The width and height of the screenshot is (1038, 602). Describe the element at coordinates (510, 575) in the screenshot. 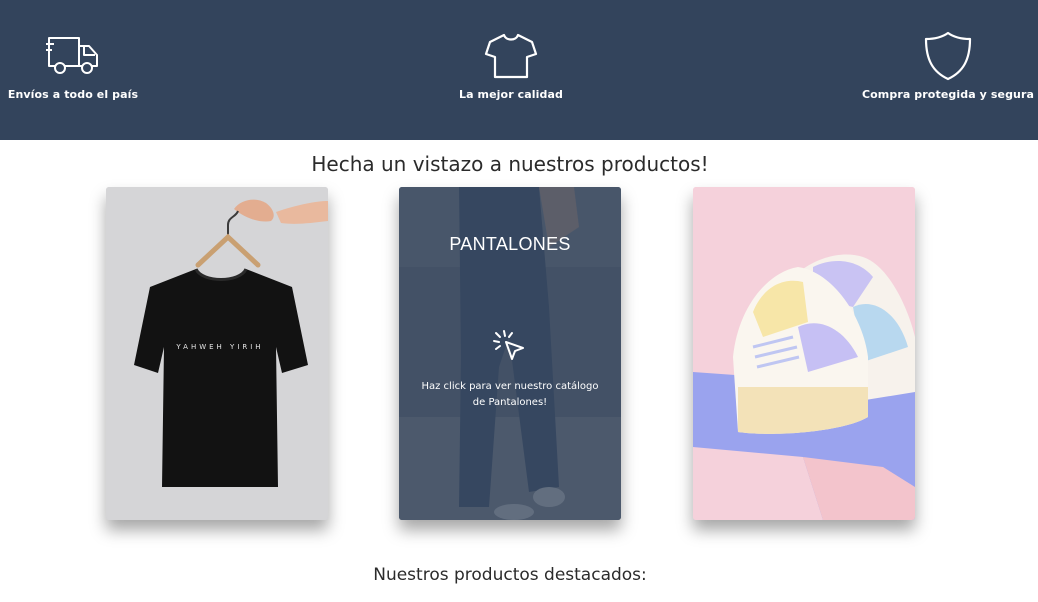

I see `featured-section-title: Nuestros productos destacados:` at that location.